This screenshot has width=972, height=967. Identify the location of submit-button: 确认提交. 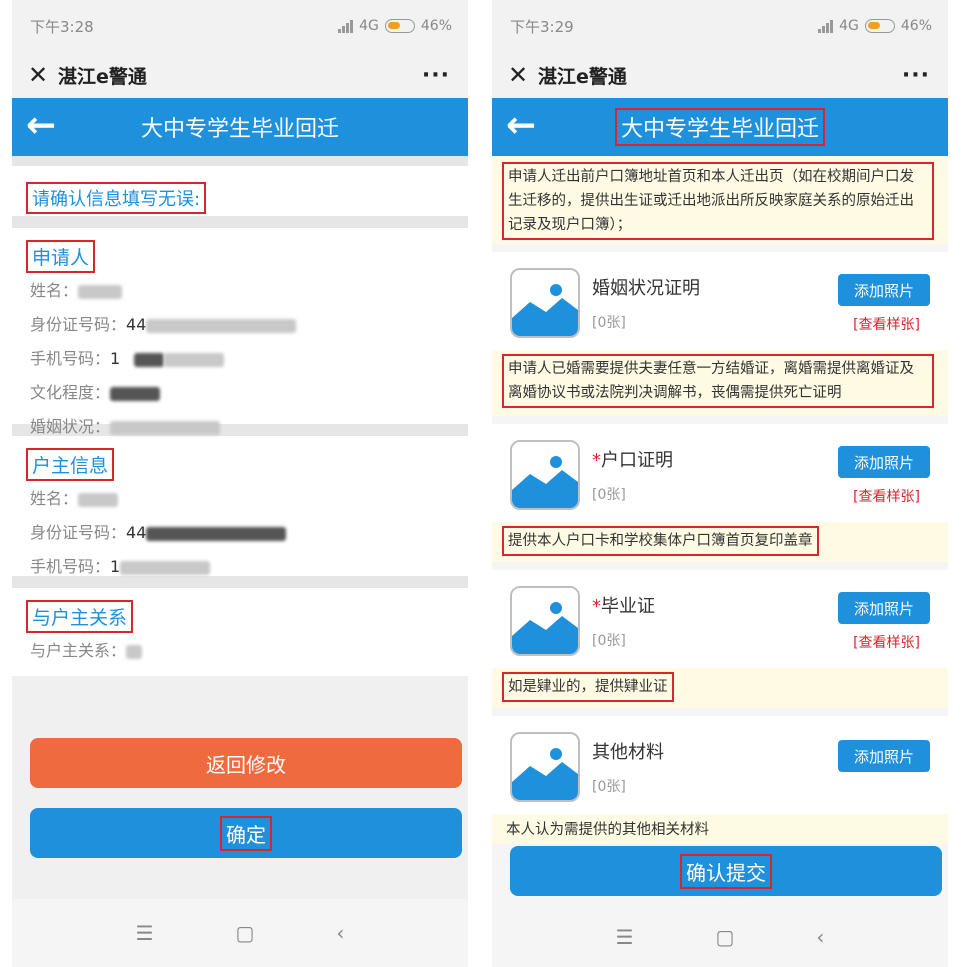
(726, 871).